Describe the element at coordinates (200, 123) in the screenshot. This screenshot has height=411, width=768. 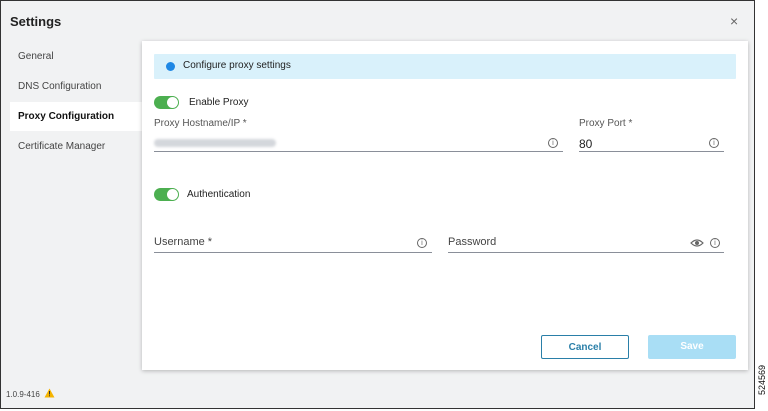
I see `proxy-hostname-label: Proxy Hostname/IP *` at that location.